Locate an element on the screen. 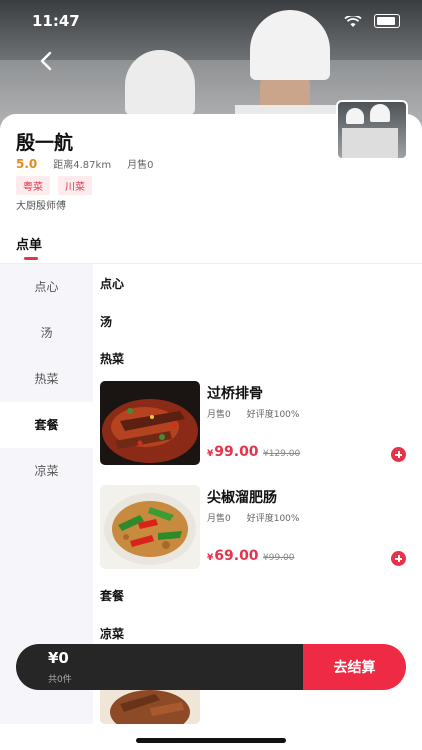  tab-active-indicator is located at coordinates (31, 258).